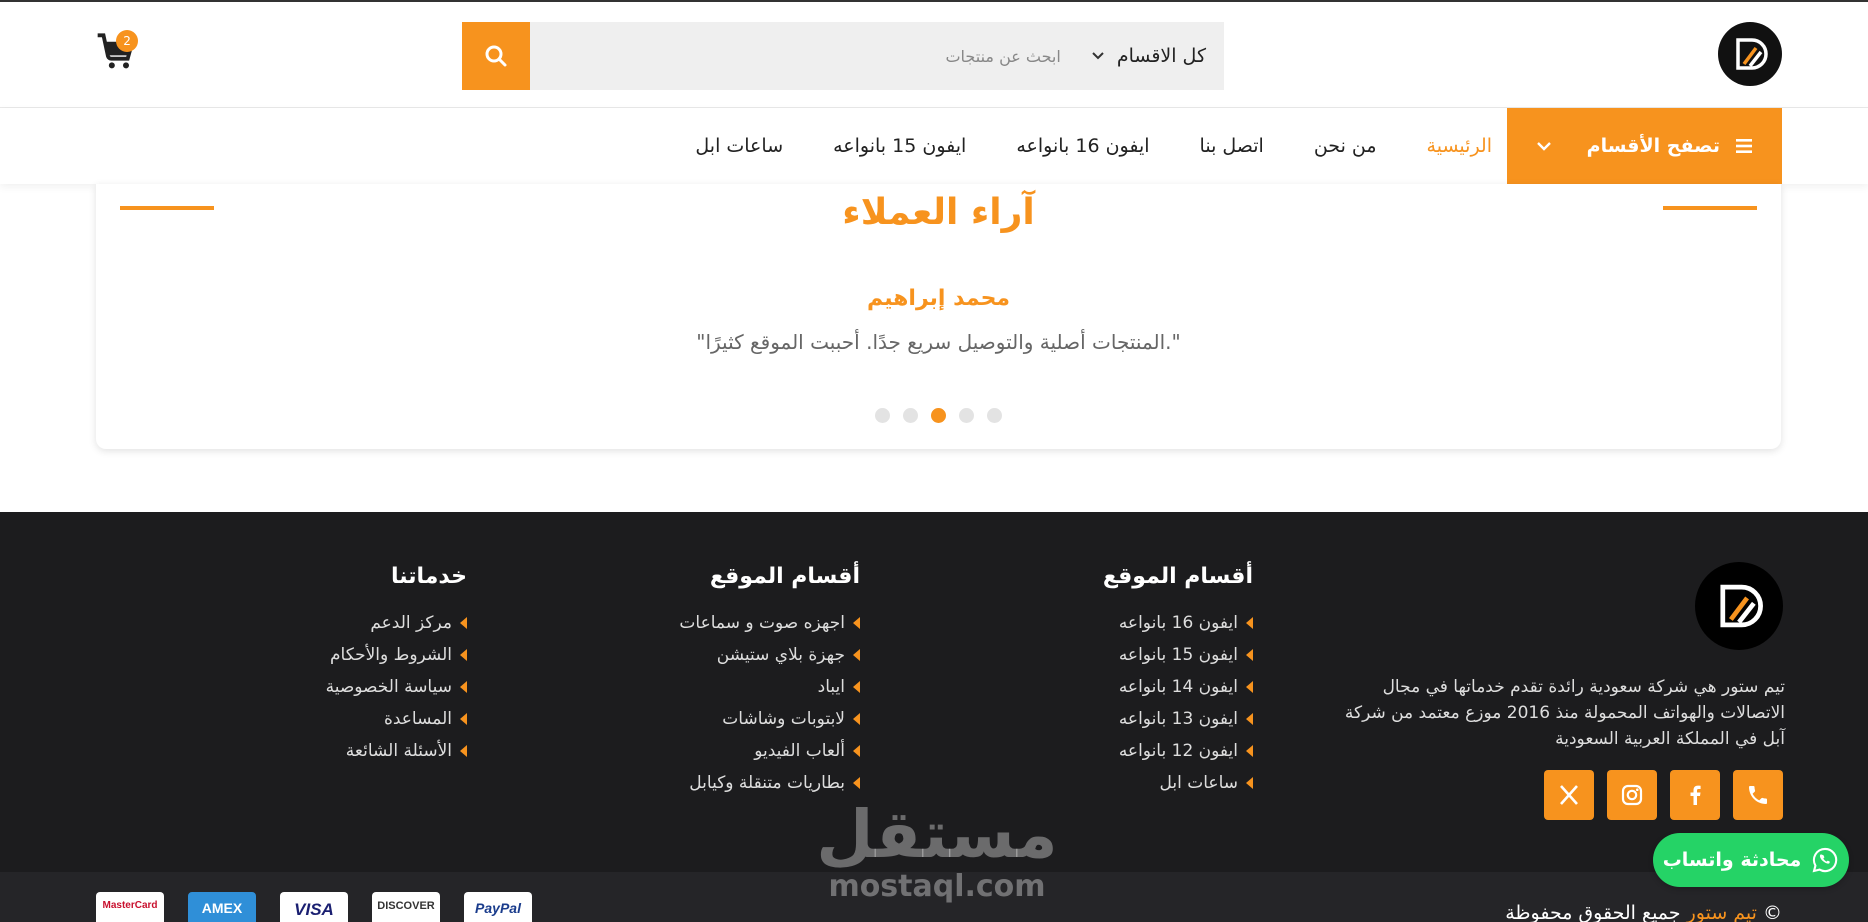  What do you see at coordinates (769, 687) in the screenshot?
I see `footer-link: ايباد` at bounding box center [769, 687].